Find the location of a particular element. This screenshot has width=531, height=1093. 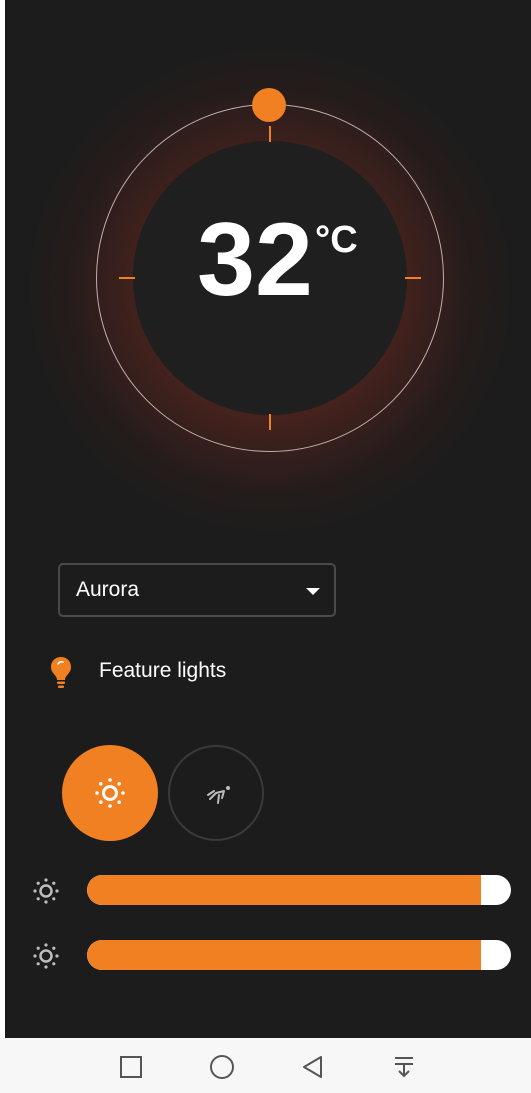

temperature-unit: °C is located at coordinates (336, 240).